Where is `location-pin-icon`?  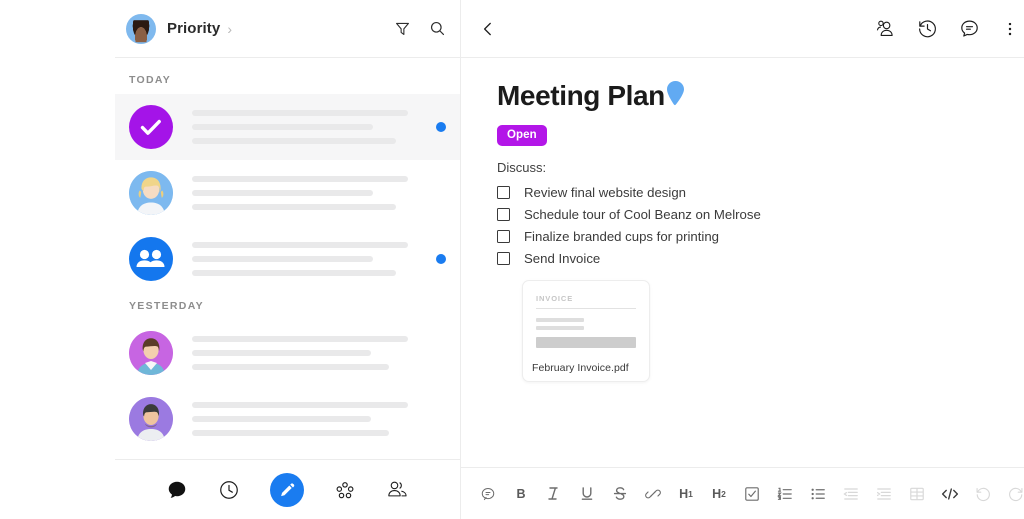
location-pin-icon is located at coordinates (675, 96).